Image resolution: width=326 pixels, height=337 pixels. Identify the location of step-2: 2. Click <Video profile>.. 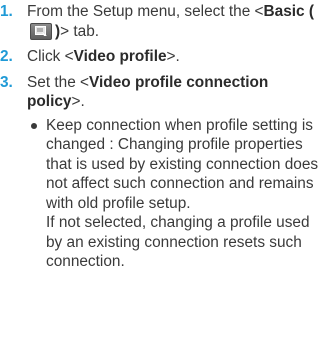
(160, 57).